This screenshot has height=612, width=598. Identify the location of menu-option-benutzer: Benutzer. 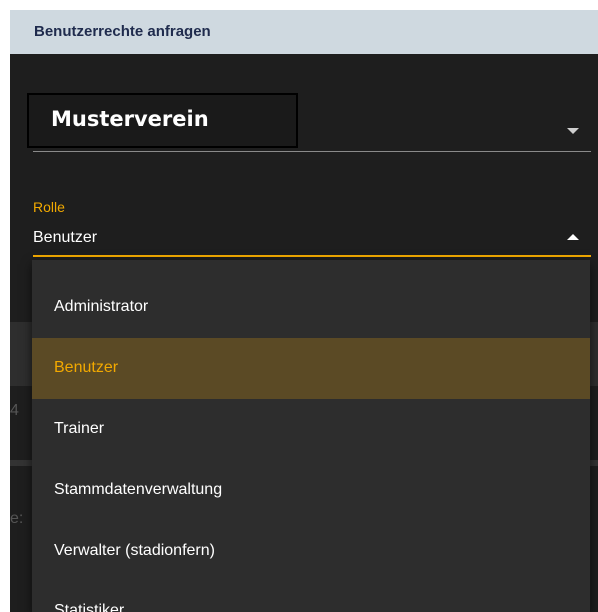
(311, 368).